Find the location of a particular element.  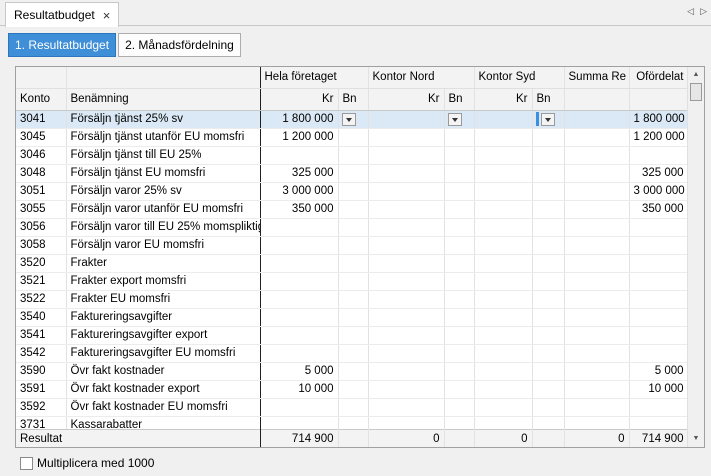

step-manadsfordelning-button: 2. Månadsfördelning is located at coordinates (179, 45).